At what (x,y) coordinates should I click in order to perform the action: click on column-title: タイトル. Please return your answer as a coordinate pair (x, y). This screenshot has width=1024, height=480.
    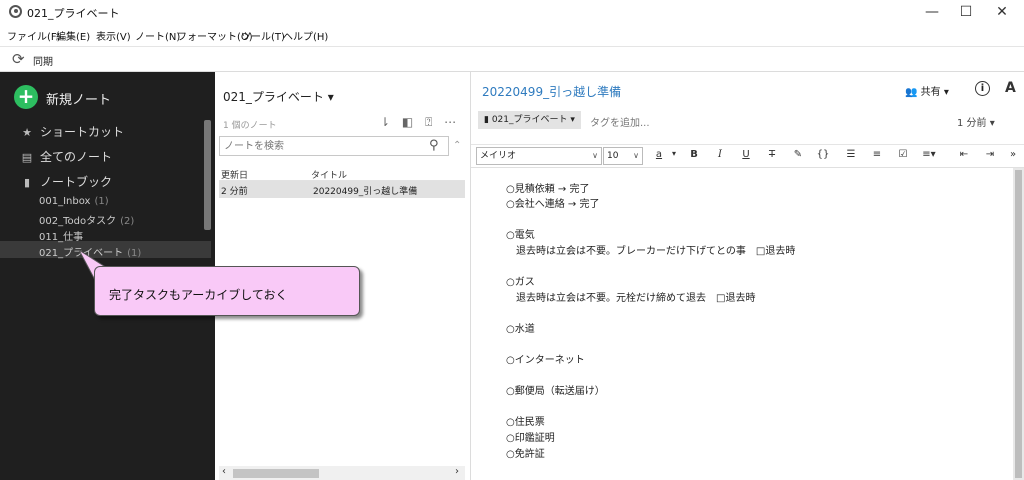
    Looking at the image, I should click on (329, 174).